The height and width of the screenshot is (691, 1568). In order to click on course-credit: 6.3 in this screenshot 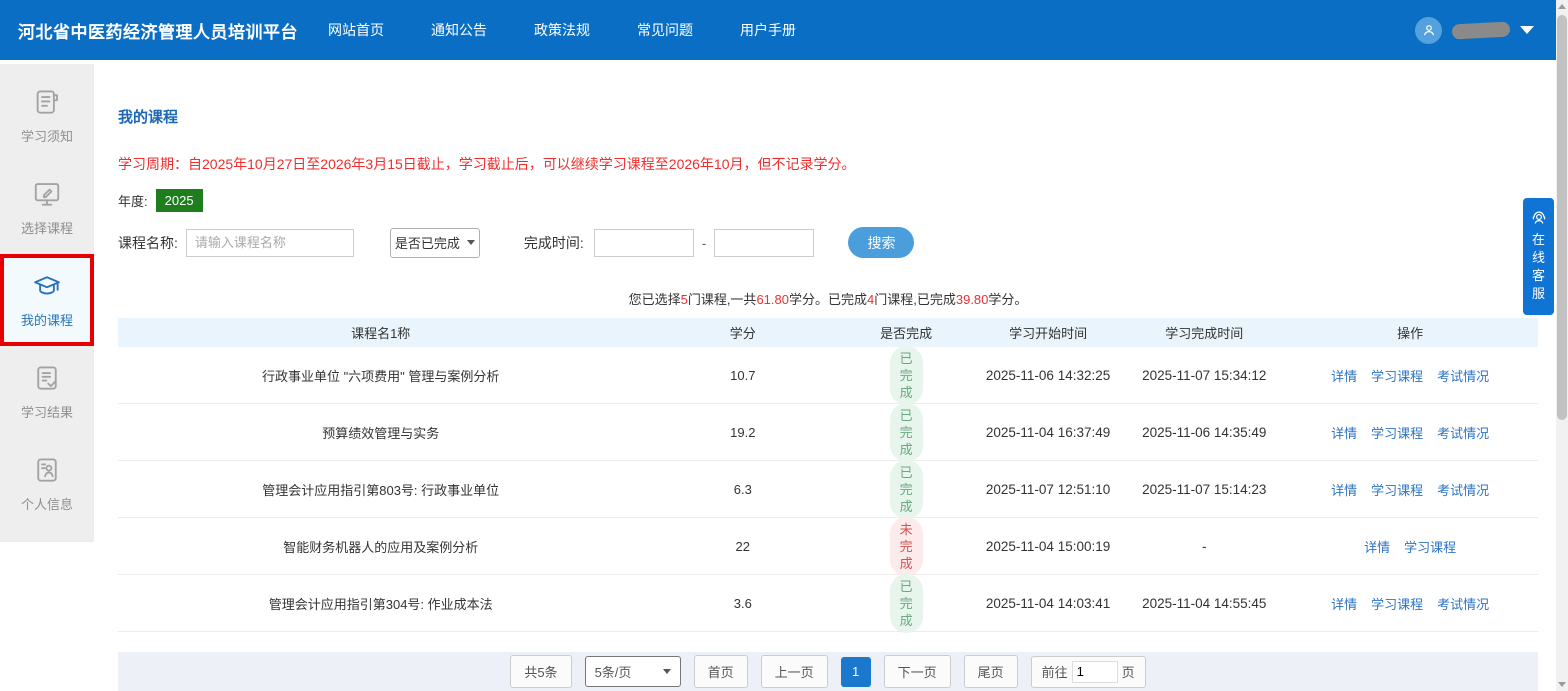, I will do `click(742, 489)`.